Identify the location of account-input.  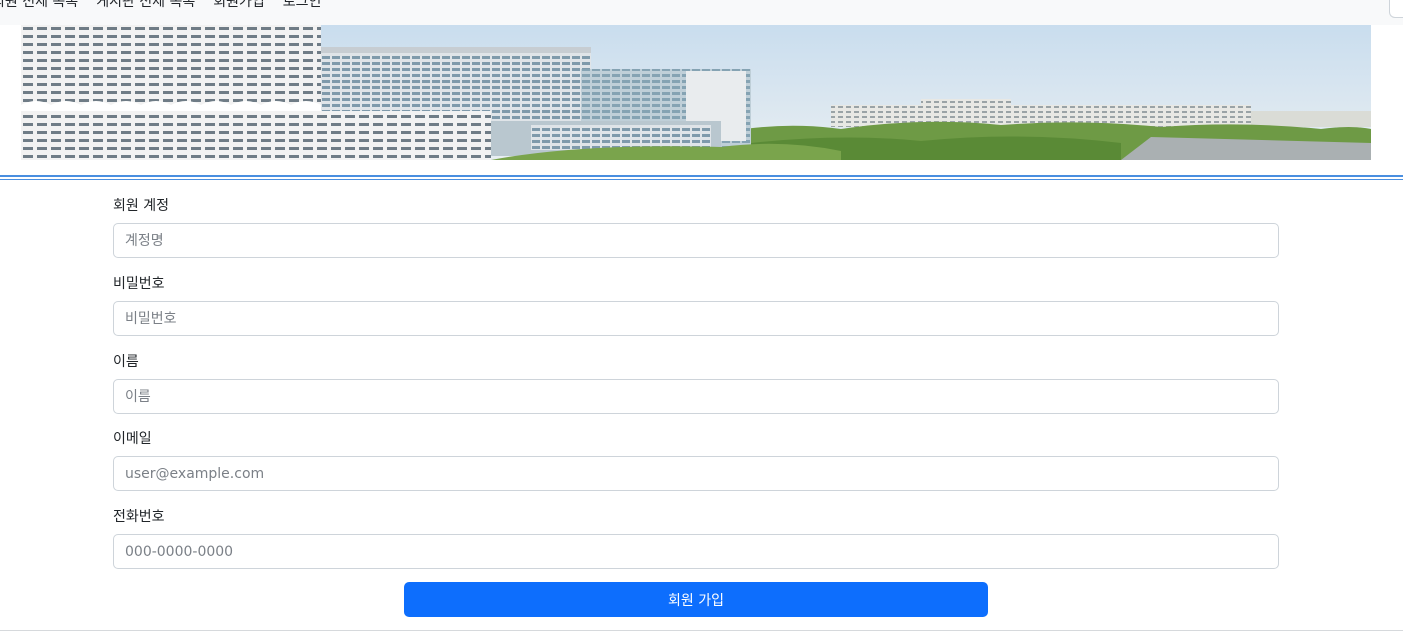
(696, 240).